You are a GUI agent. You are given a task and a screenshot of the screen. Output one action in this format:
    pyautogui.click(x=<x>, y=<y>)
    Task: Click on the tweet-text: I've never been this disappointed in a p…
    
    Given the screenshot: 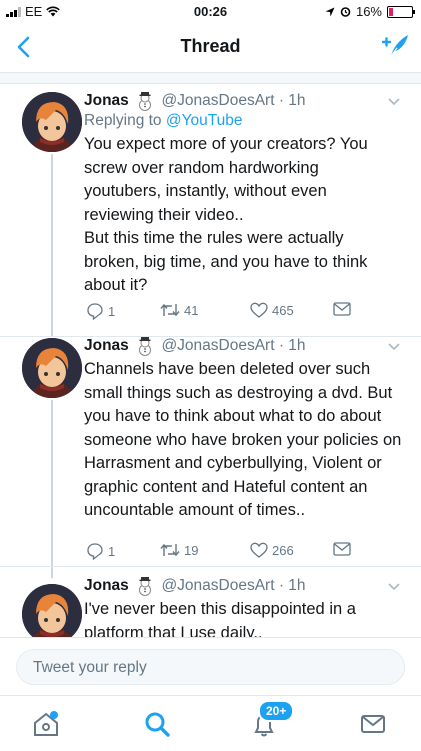 What is the action you would take?
    pyautogui.click(x=220, y=618)
    